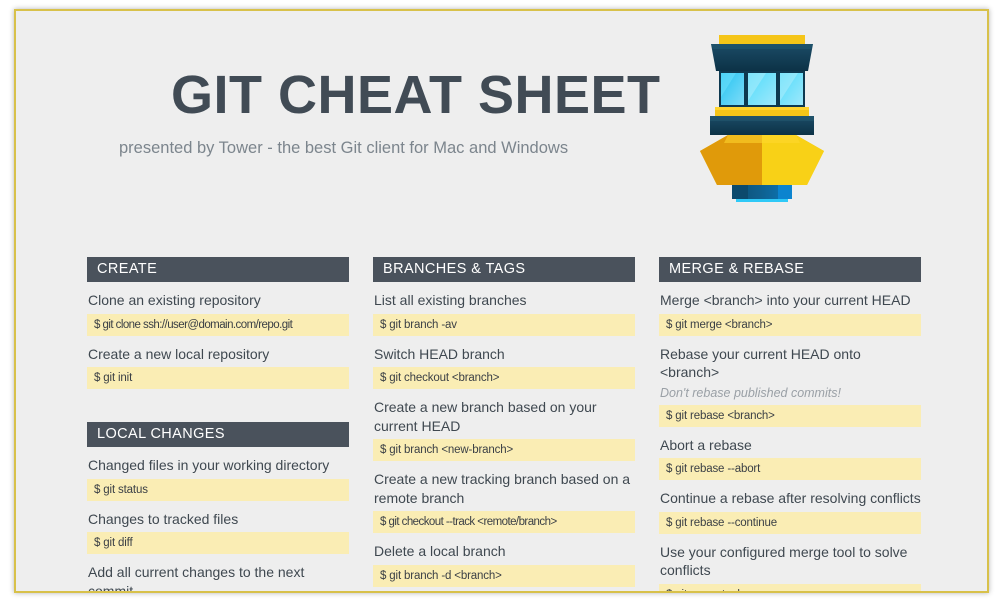  What do you see at coordinates (504, 575) in the screenshot?
I see `command-box: $ git branch -d <branch>` at bounding box center [504, 575].